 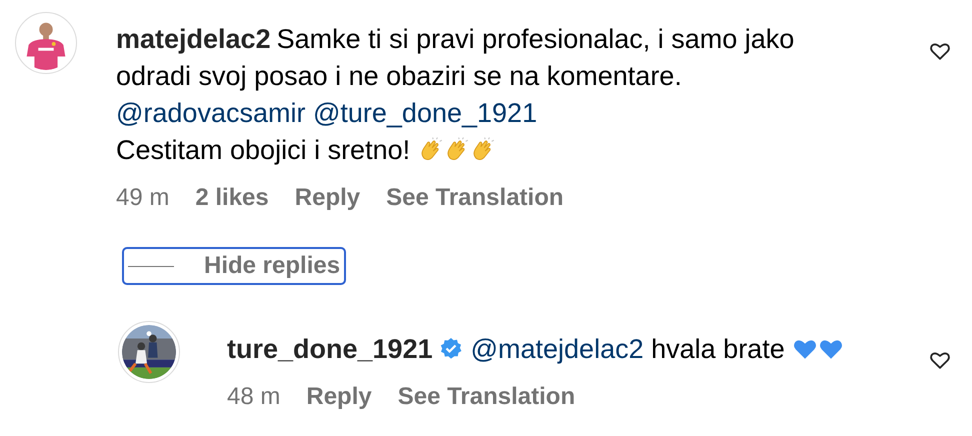 I want to click on mention-link: @ture_done_1921, so click(x=425, y=113).